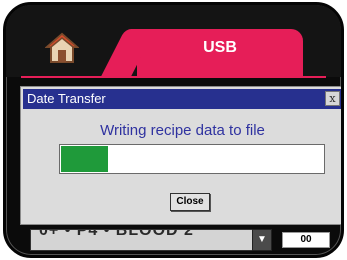 The width and height of the screenshot is (347, 260). I want to click on tab-usb: USB, so click(220, 53).